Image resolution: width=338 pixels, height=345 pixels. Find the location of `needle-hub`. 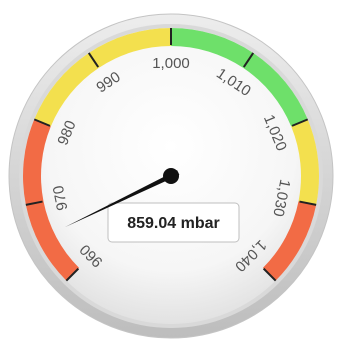

needle-hub is located at coordinates (171, 176).